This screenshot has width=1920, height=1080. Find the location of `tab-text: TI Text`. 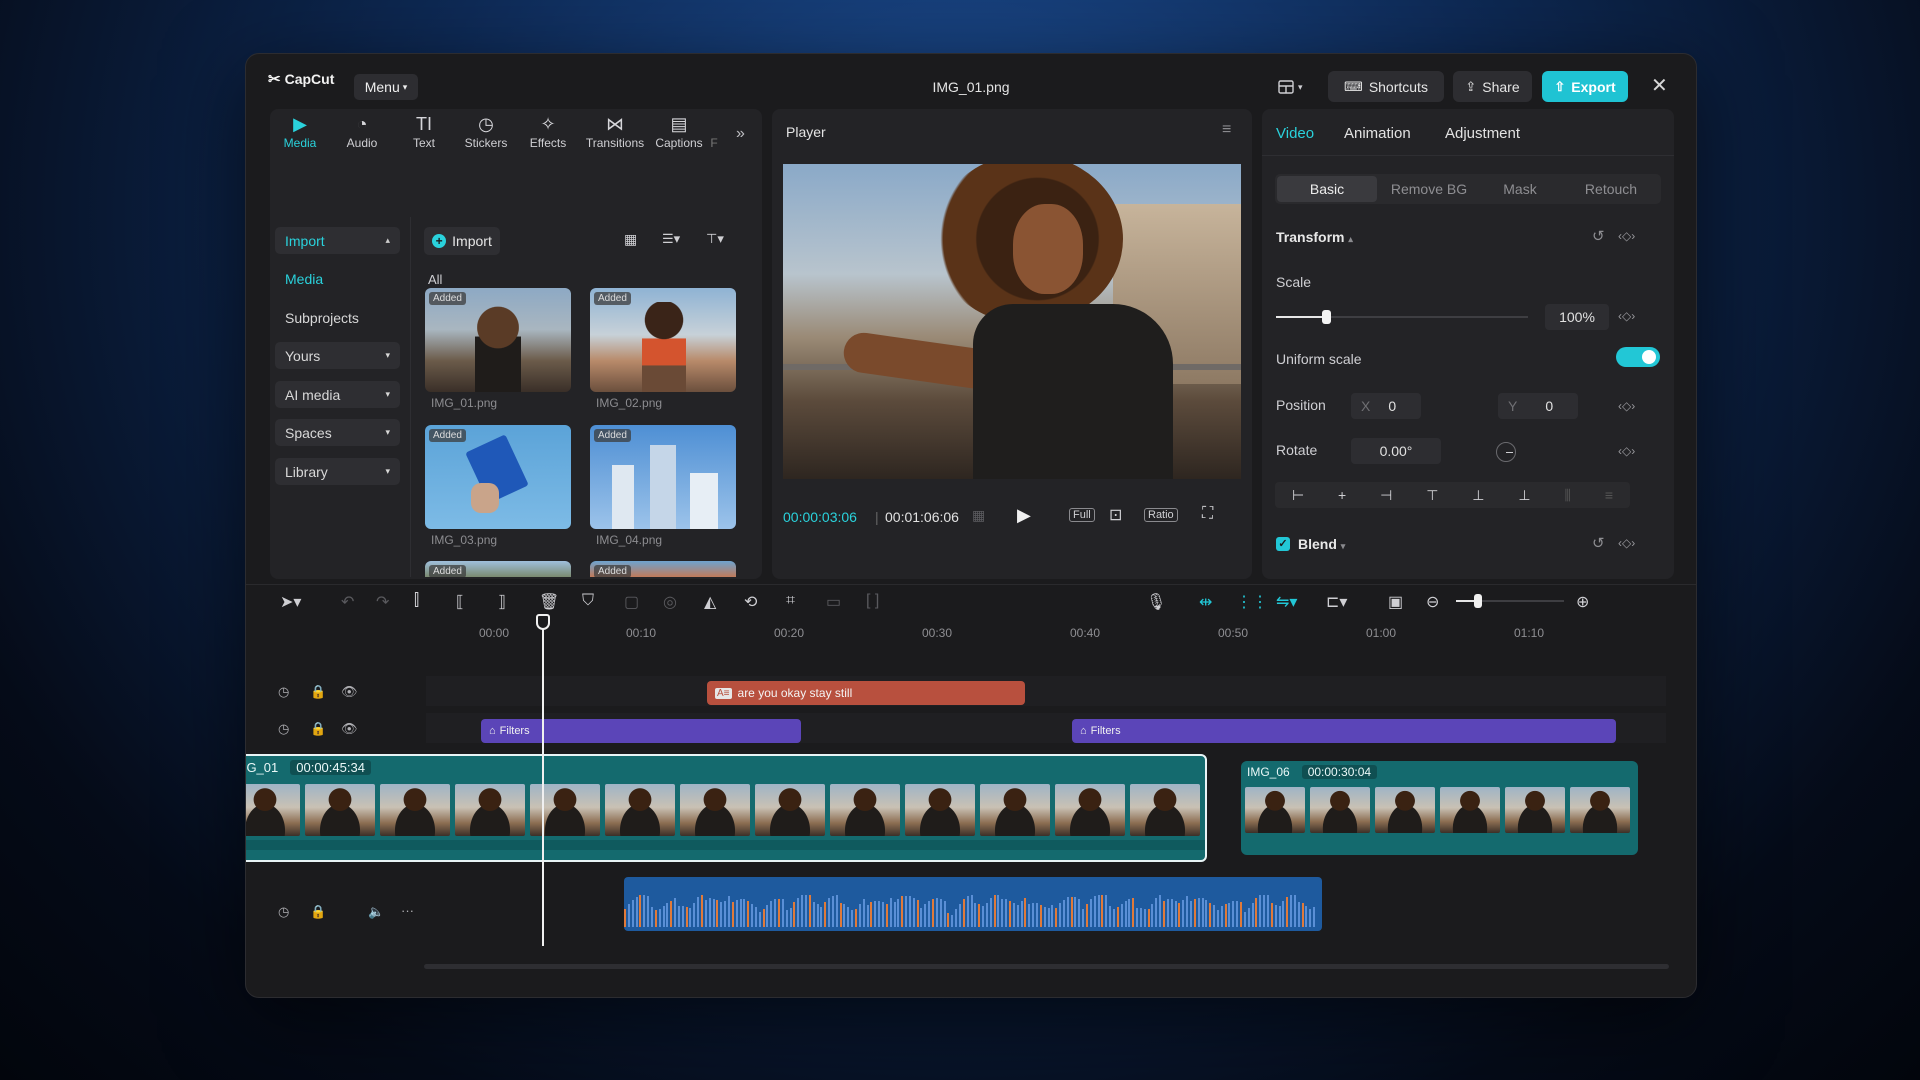

tab-text: TI Text is located at coordinates (424, 131).